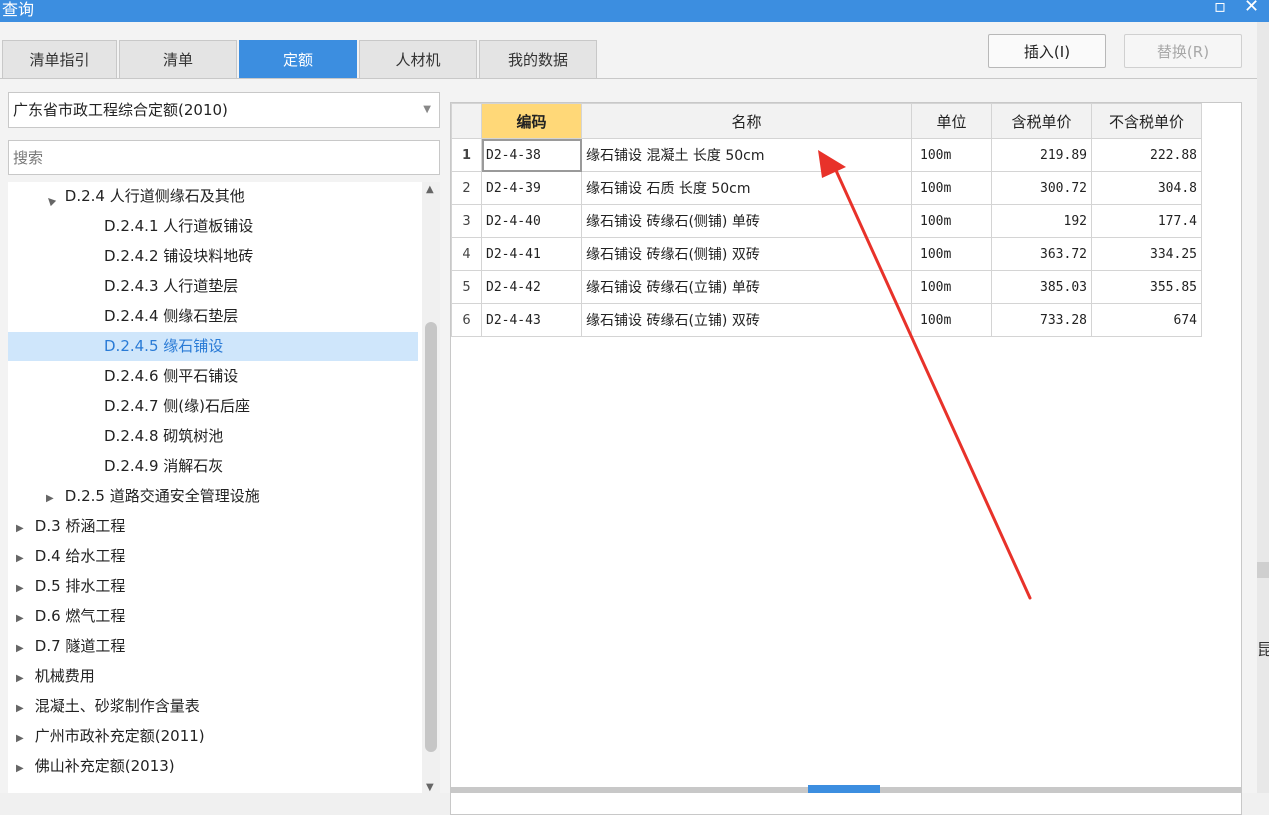 The height and width of the screenshot is (815, 1269). Describe the element at coordinates (531, 254) in the screenshot. I see `code-cell: D2-4-41` at that location.